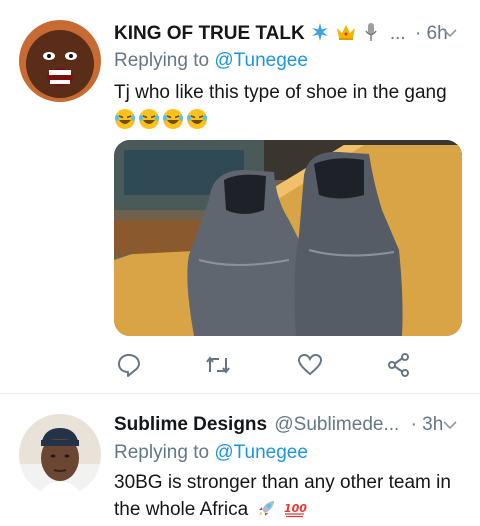  Describe the element at coordinates (161, 121) in the screenshot. I see `tweet-emoji-row` at that location.